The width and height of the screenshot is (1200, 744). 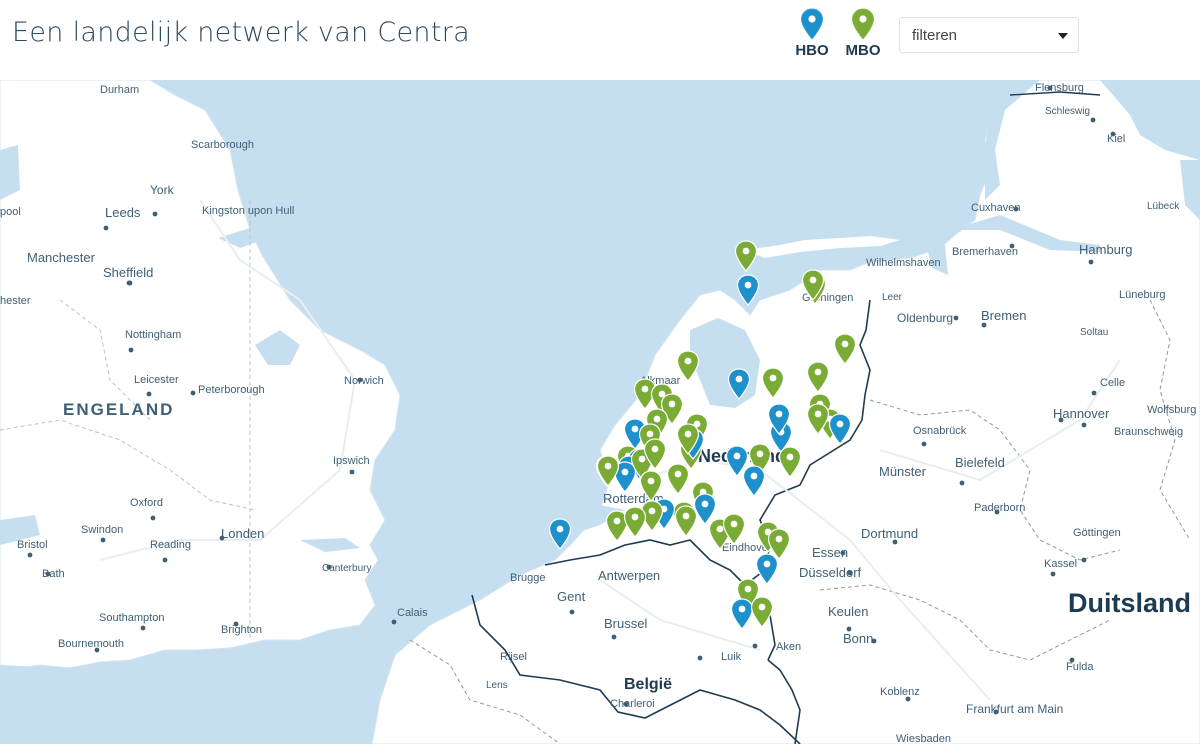 I want to click on city-label: Dortmund, so click(x=889, y=533).